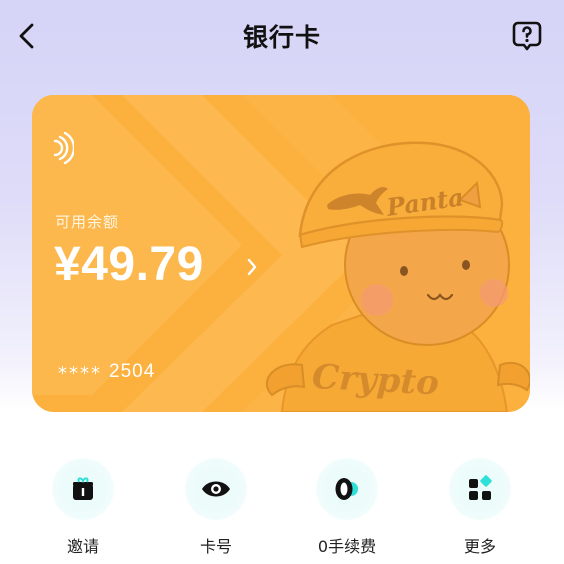 The width and height of the screenshot is (564, 564). I want to click on action-card-number: 卡号, so click(216, 505).